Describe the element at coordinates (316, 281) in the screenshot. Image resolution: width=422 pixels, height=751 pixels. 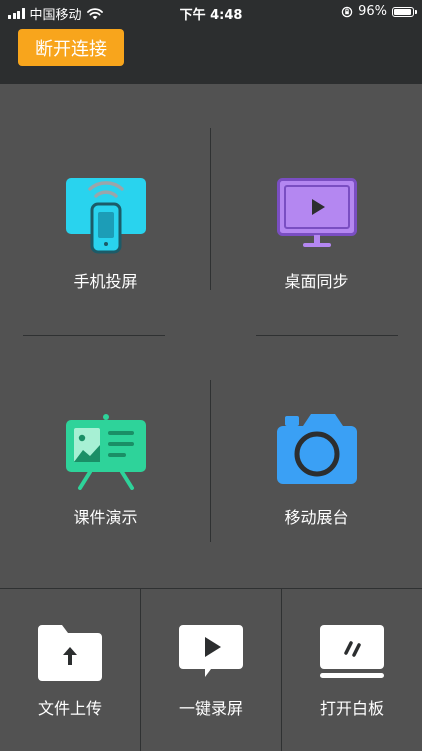
I see `tile-label: 桌面同步` at that location.